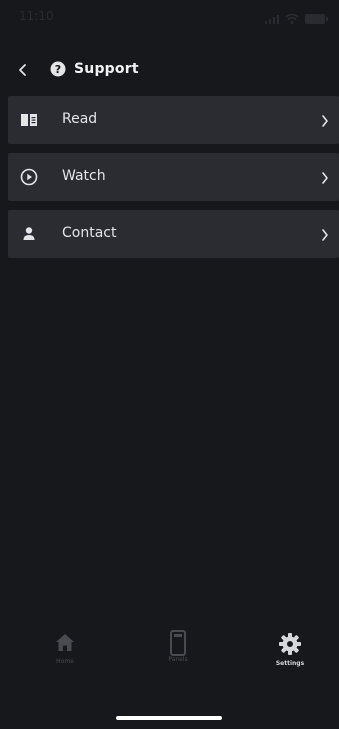 This screenshot has width=339, height=729. I want to click on menu-item-watch: Watch, so click(173, 177).